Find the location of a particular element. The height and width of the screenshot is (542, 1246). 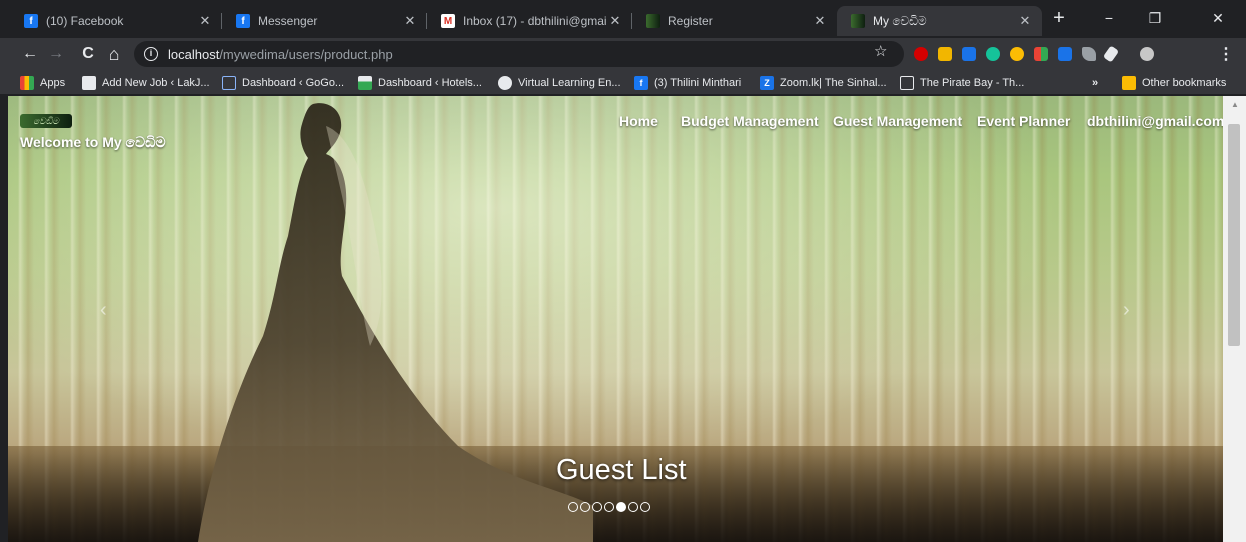

grammarly-icon is located at coordinates (993, 54).